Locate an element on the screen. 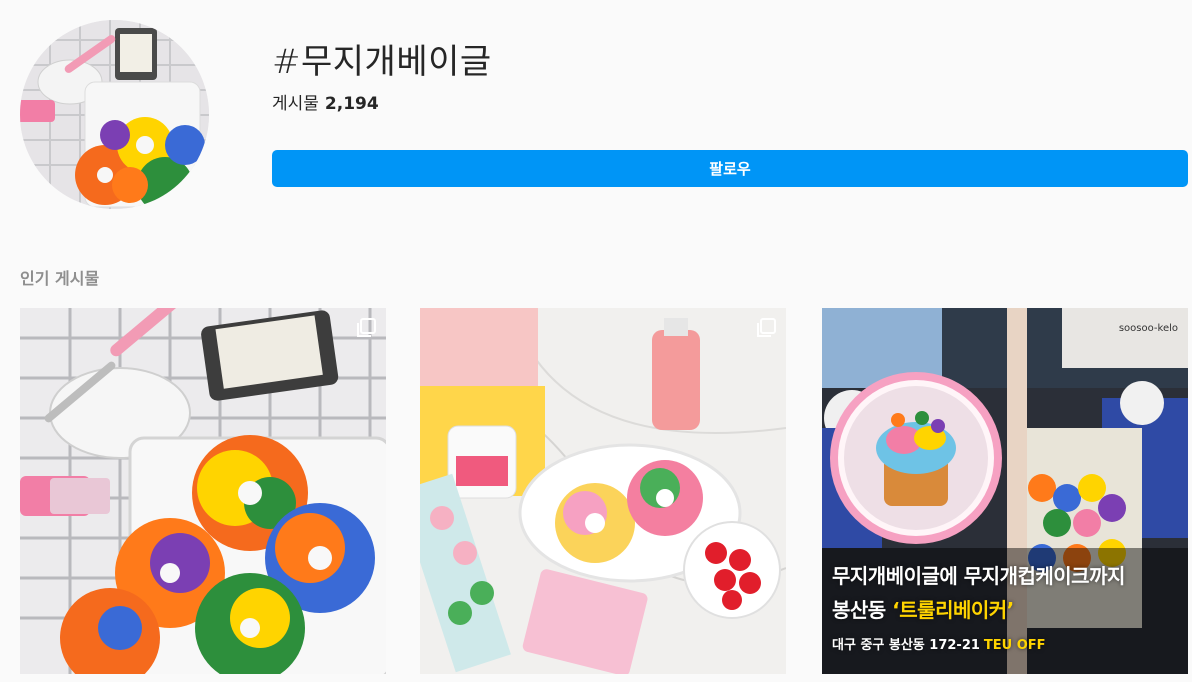 Image resolution: width=1192 pixels, height=682 pixels. post-overlay-subhead-prefix: 봉산동 is located at coordinates (862, 610).